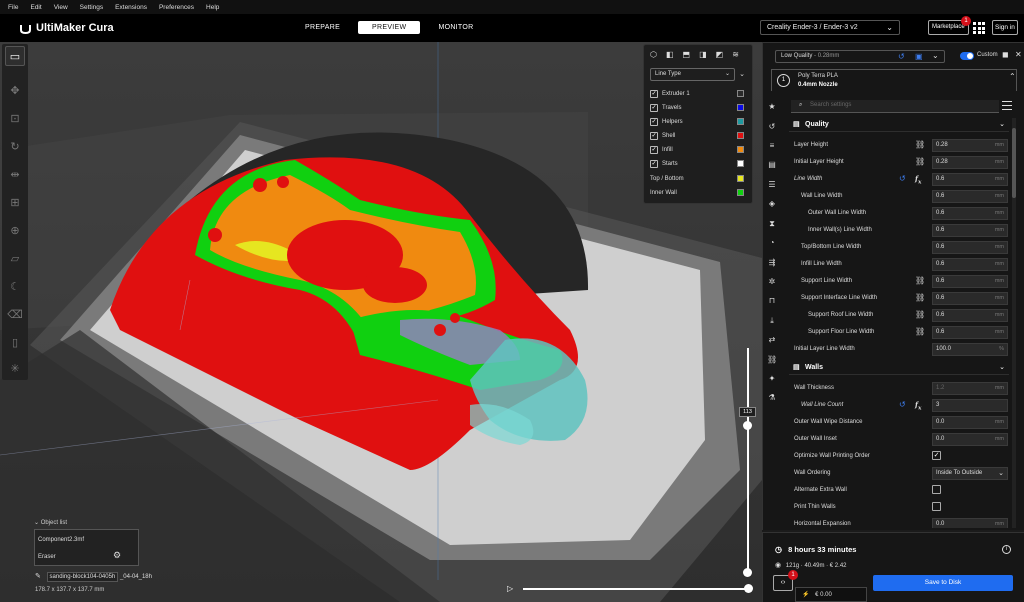  What do you see at coordinates (772, 224) in the screenshot?
I see `material-icon: ⧗` at bounding box center [772, 224].